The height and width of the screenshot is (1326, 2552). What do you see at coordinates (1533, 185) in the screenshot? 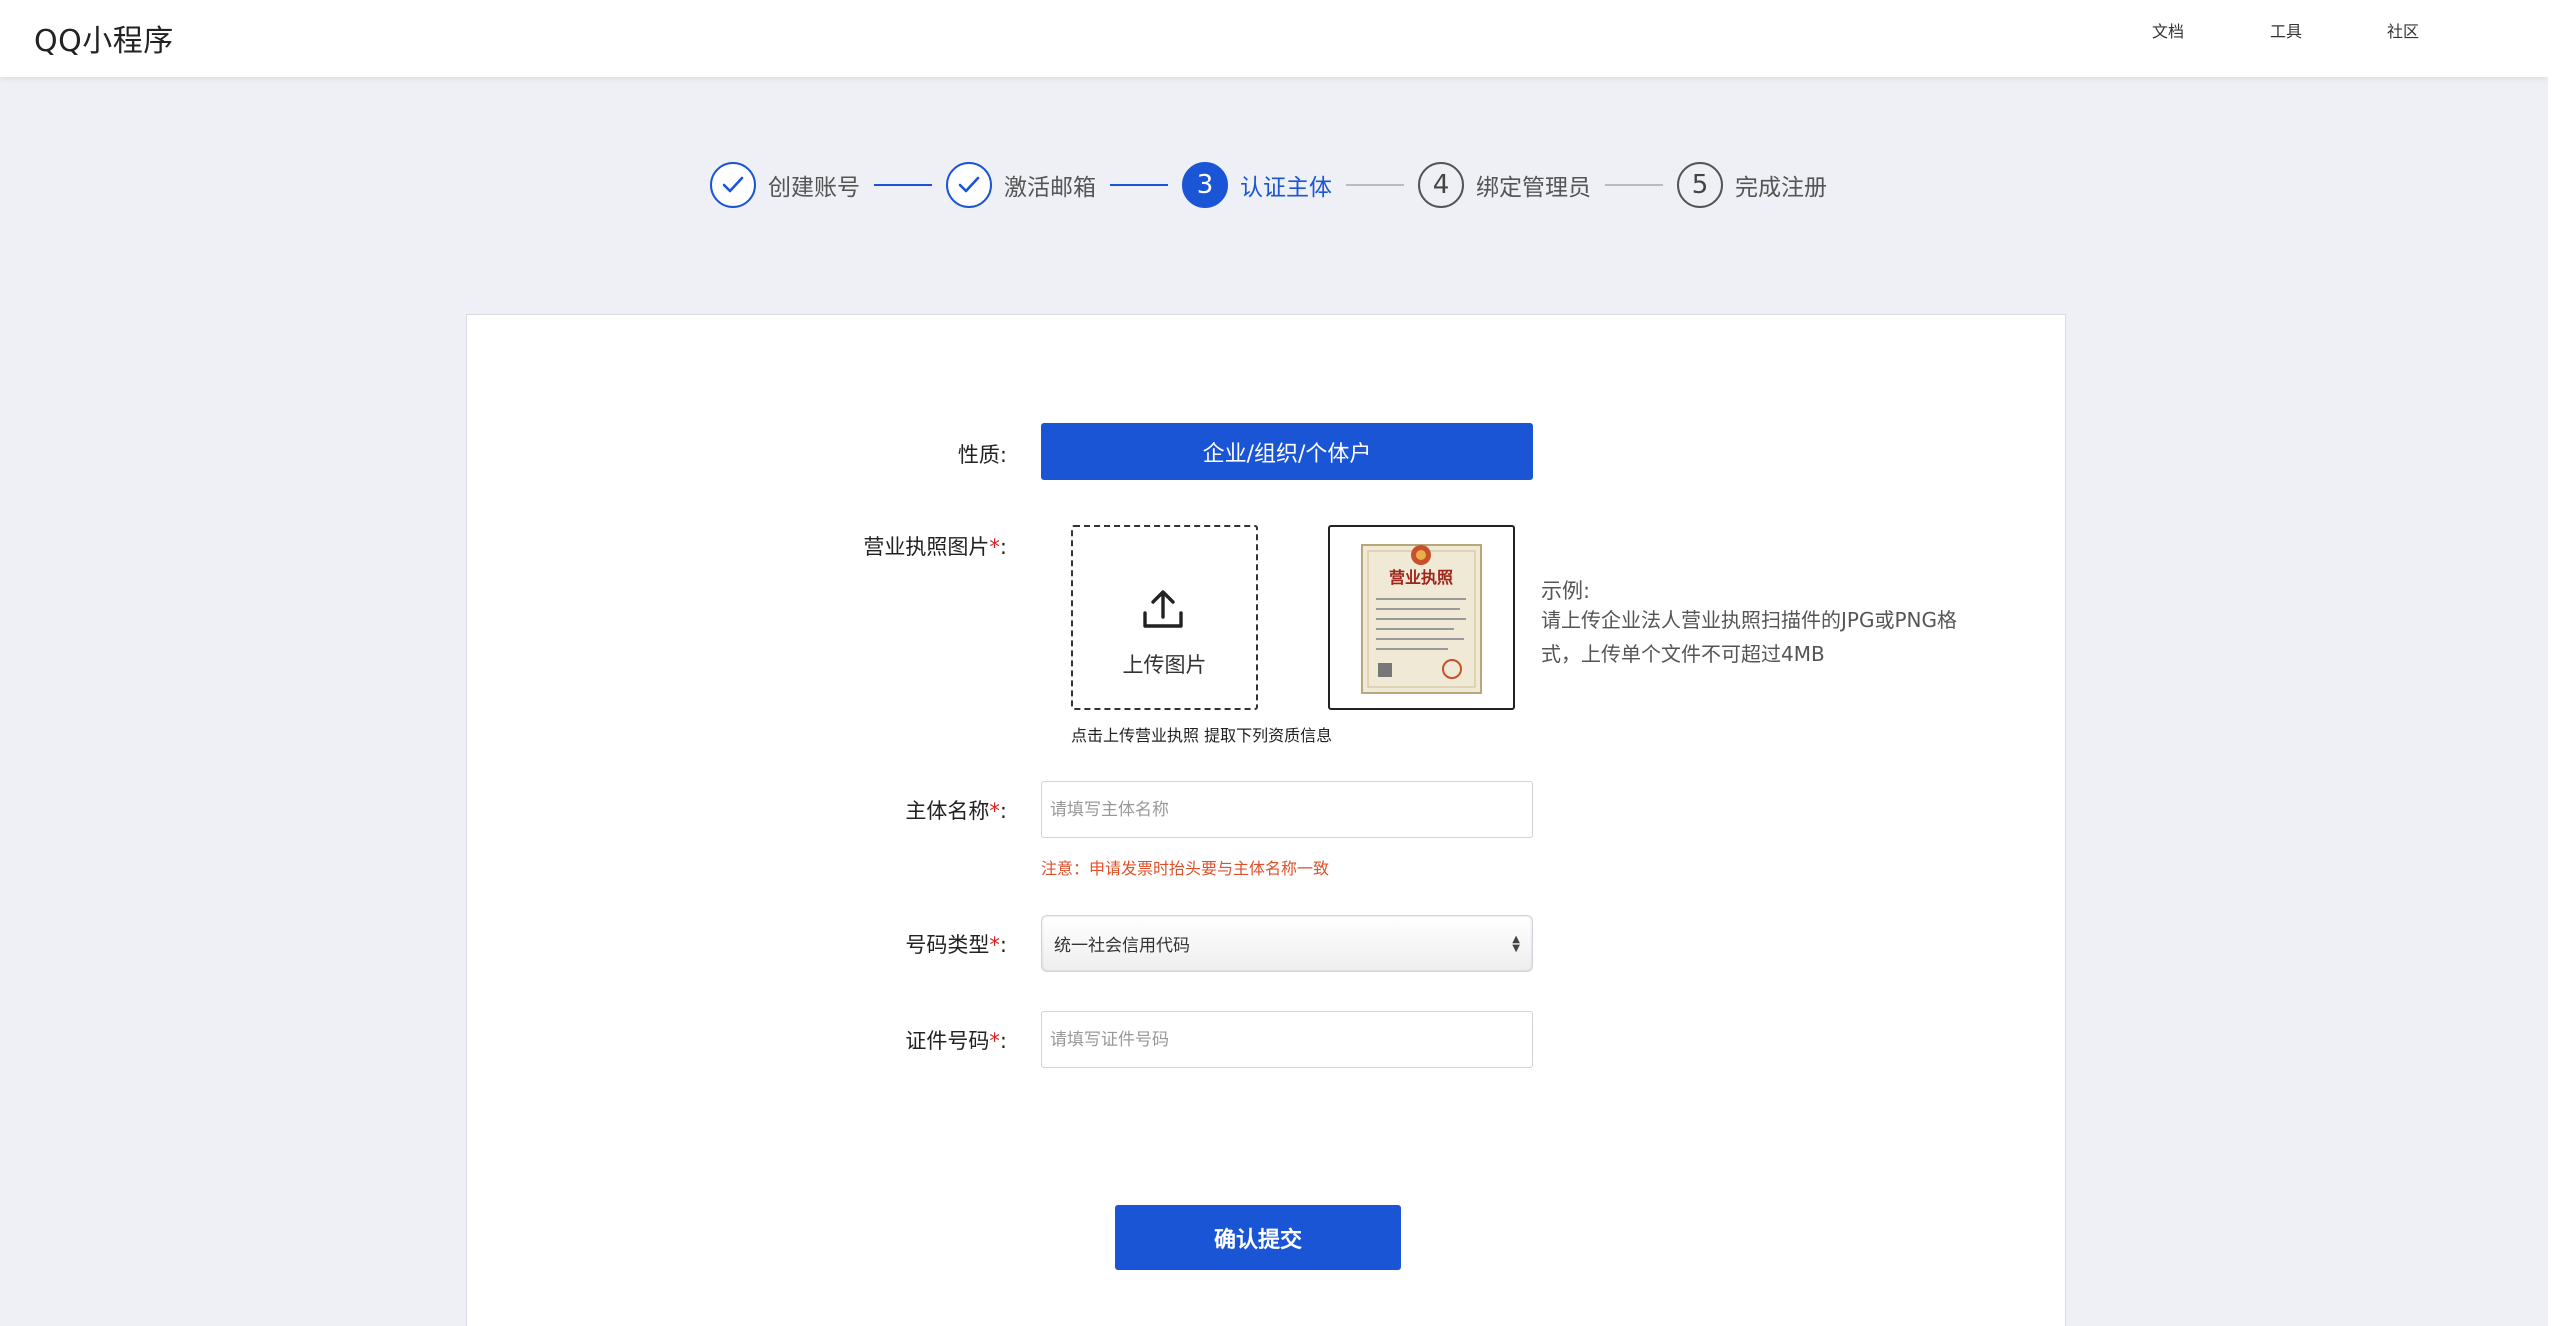
I see `step-label: 绑定管理员` at bounding box center [1533, 185].